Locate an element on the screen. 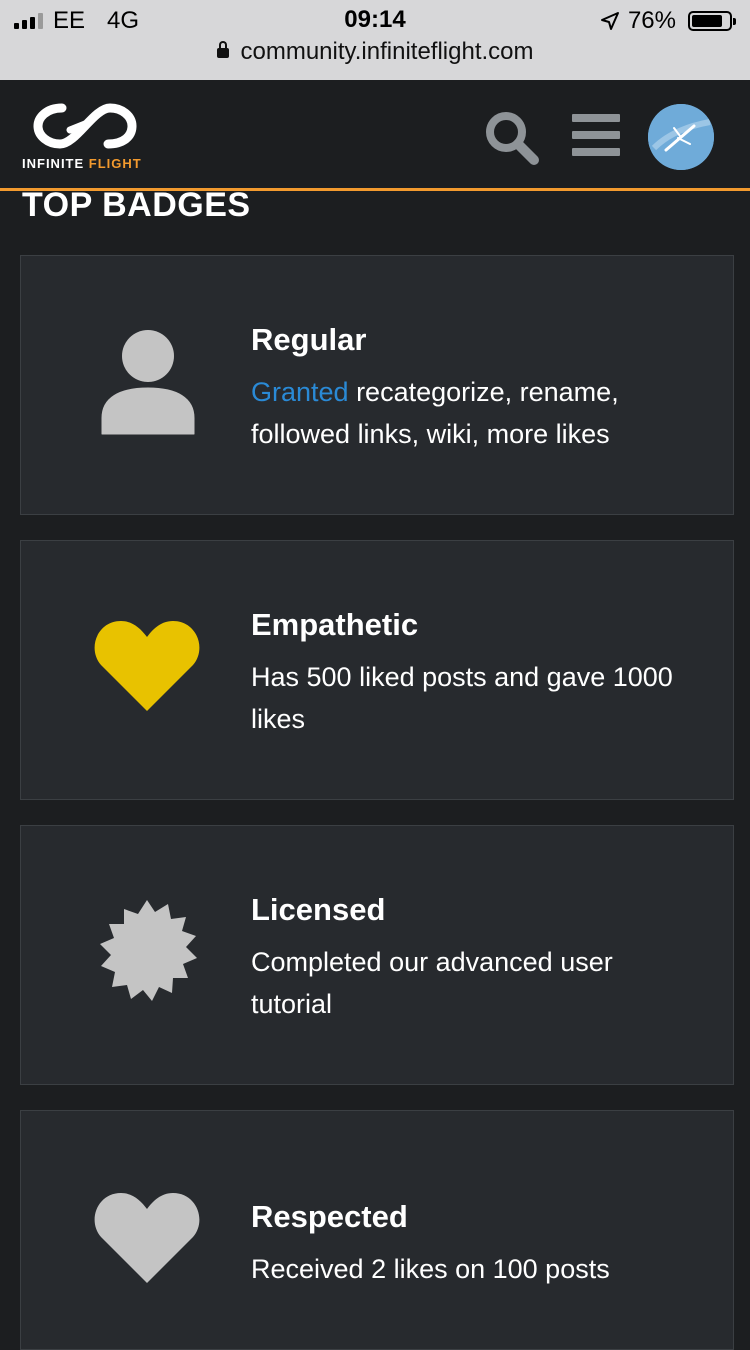 The image size is (750, 1350). logo-text-infinite: INFINITE is located at coordinates (53, 163).